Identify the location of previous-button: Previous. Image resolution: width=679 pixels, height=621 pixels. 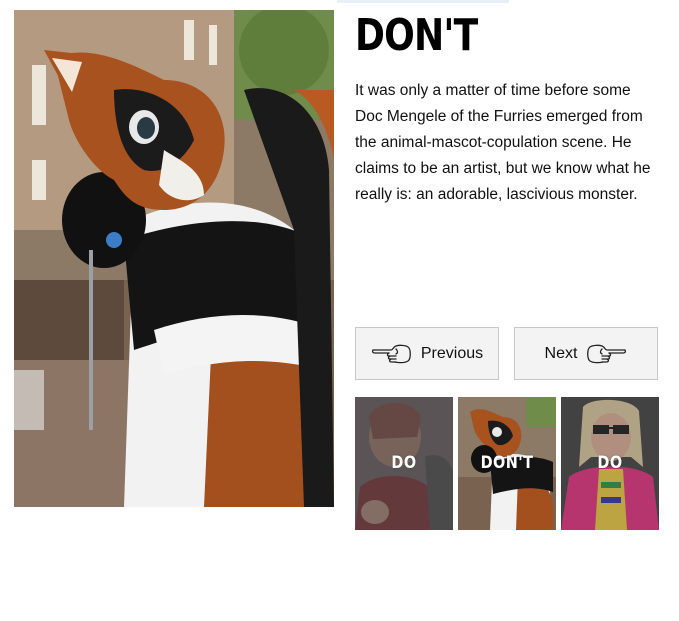
(427, 353).